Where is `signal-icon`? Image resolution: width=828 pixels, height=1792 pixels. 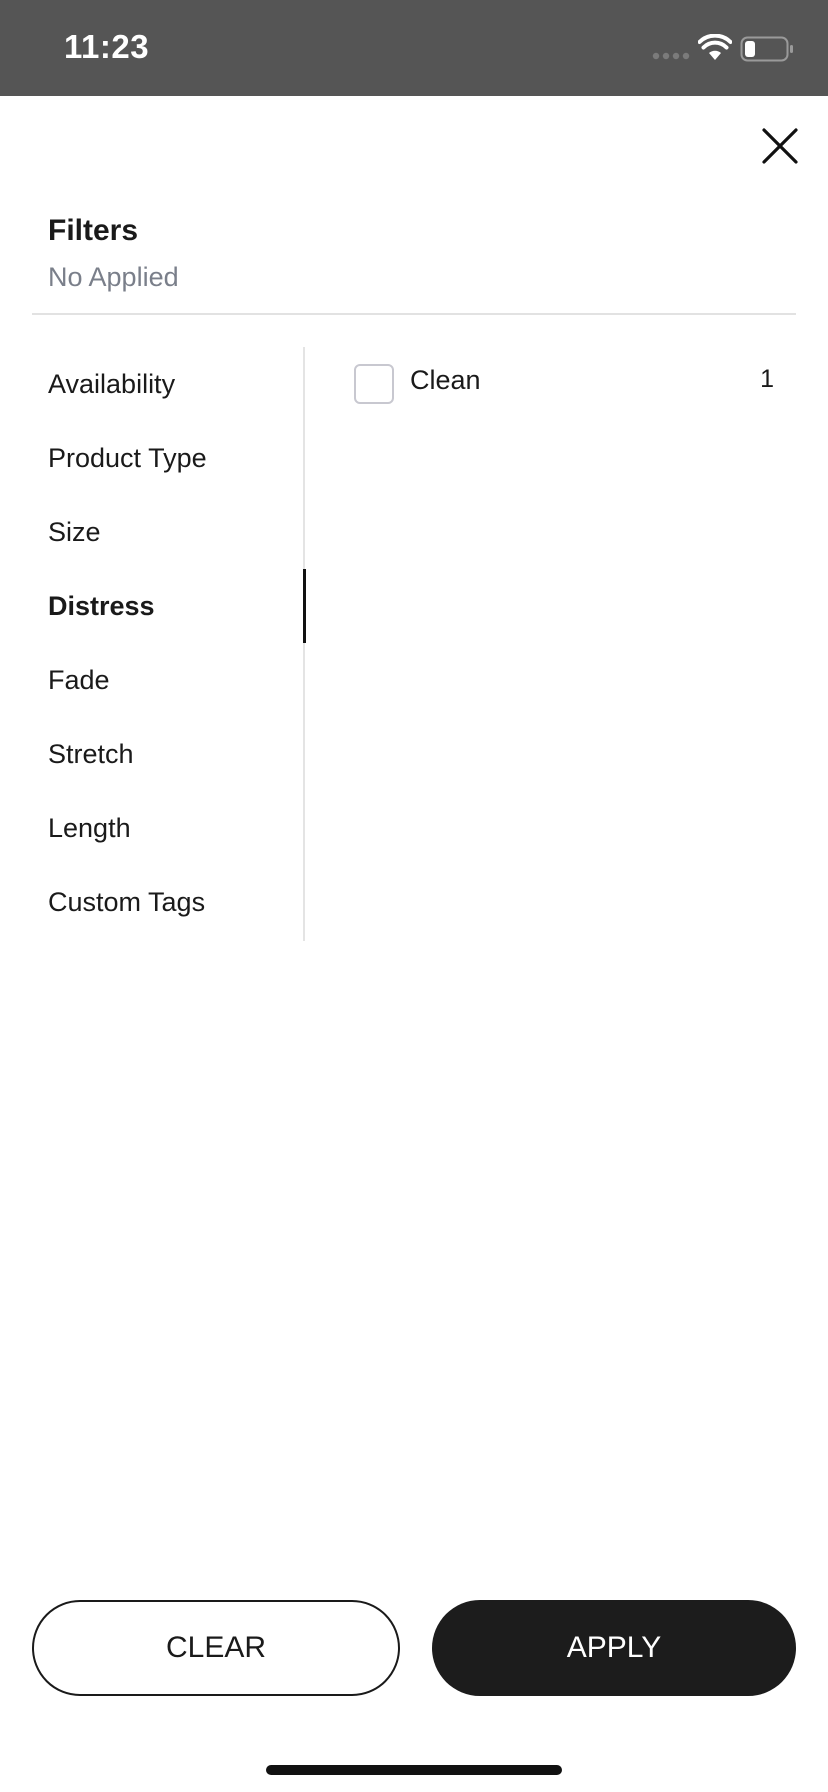 signal-icon is located at coordinates (671, 56).